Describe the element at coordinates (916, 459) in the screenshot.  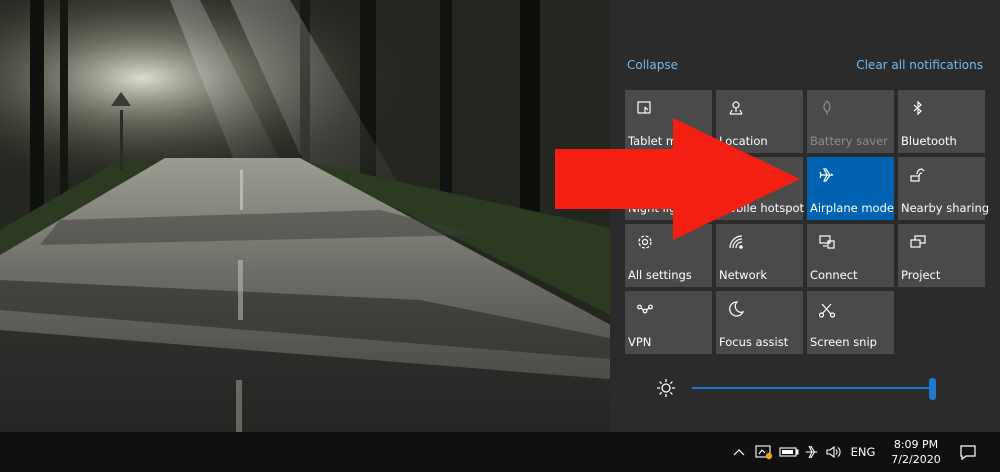
I see `clock-date: 7/2/2020` at that location.